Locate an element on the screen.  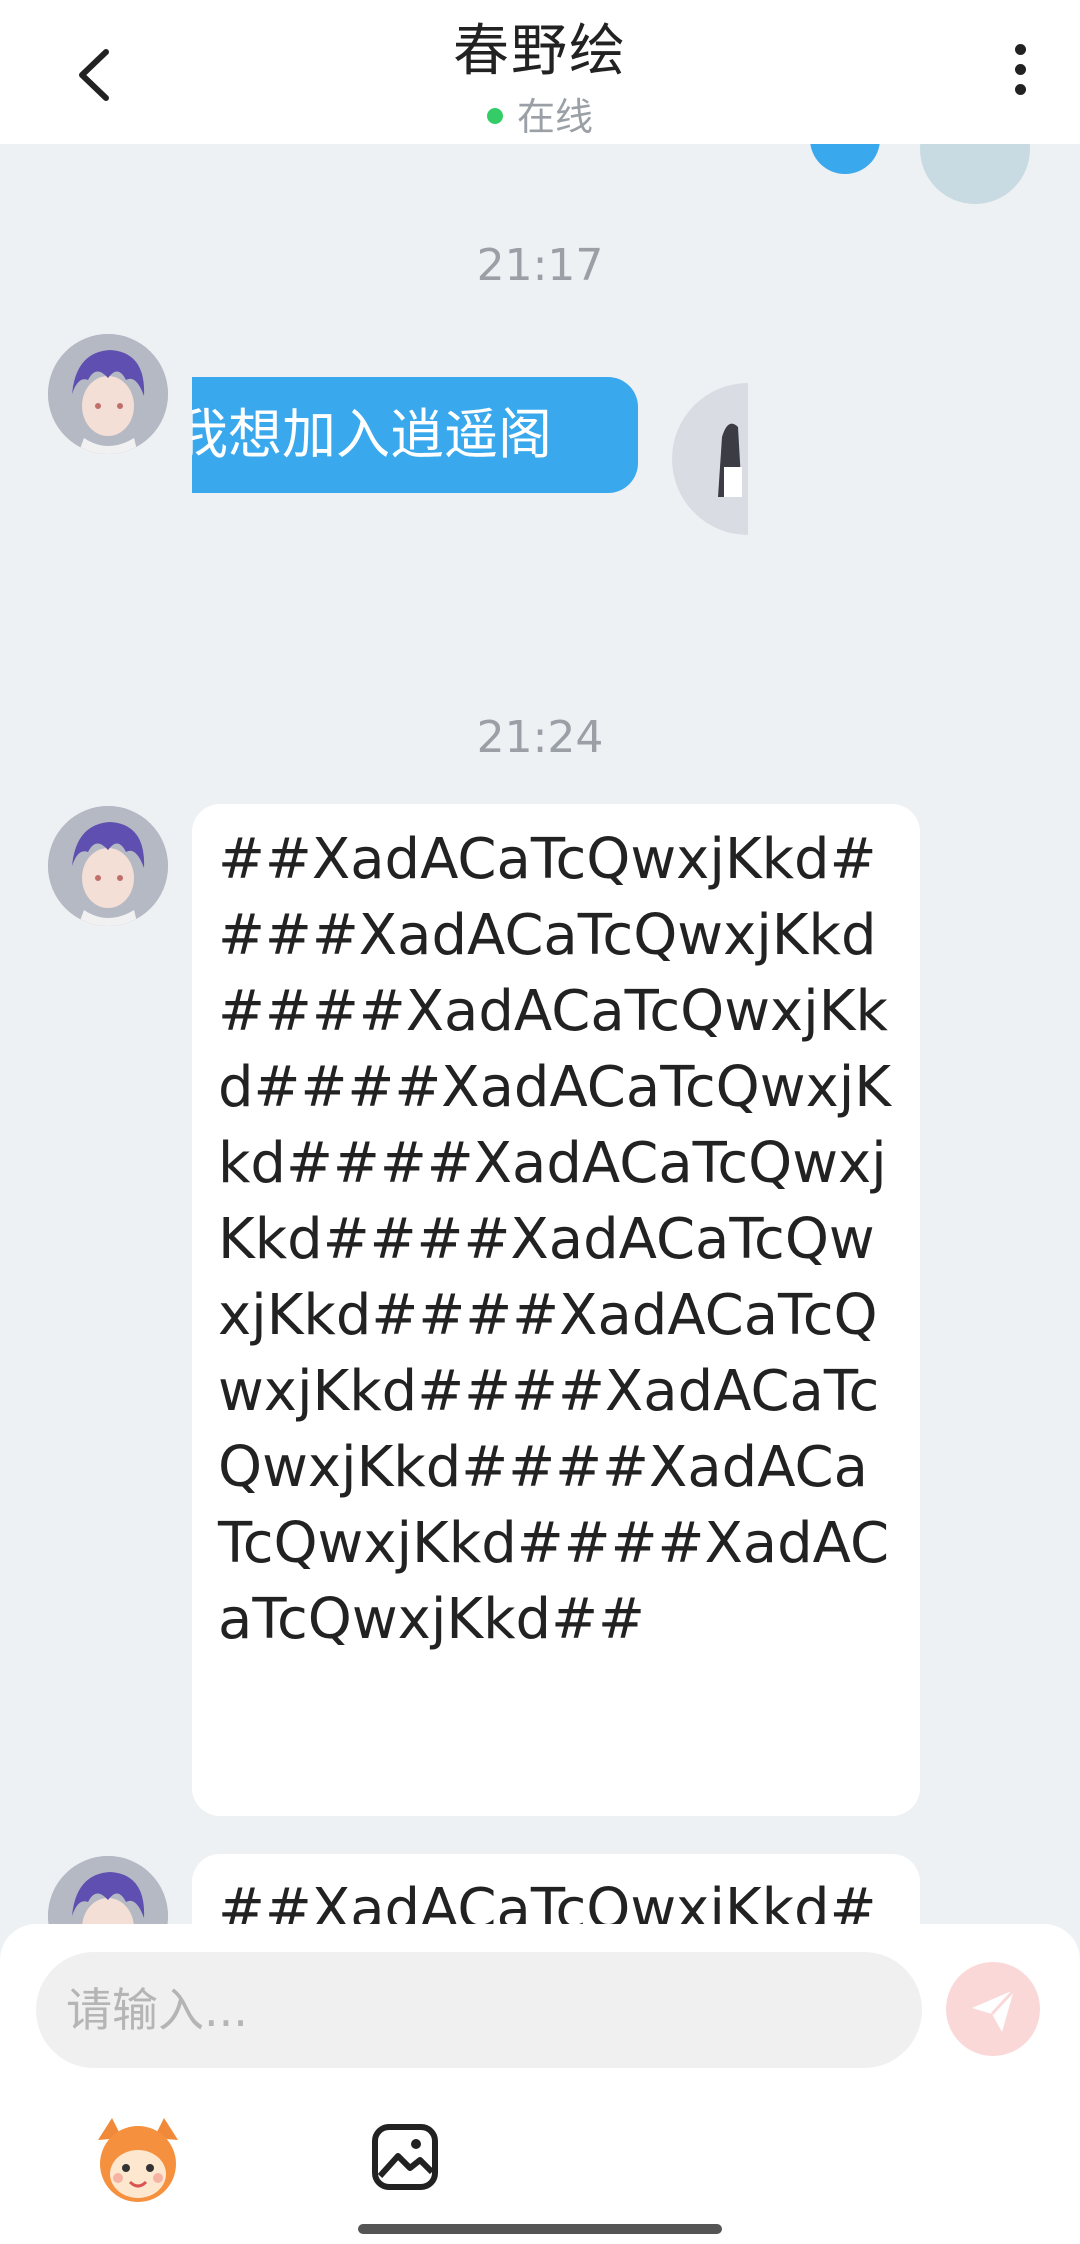
status-label: 在线 is located at coordinates (554, 117).